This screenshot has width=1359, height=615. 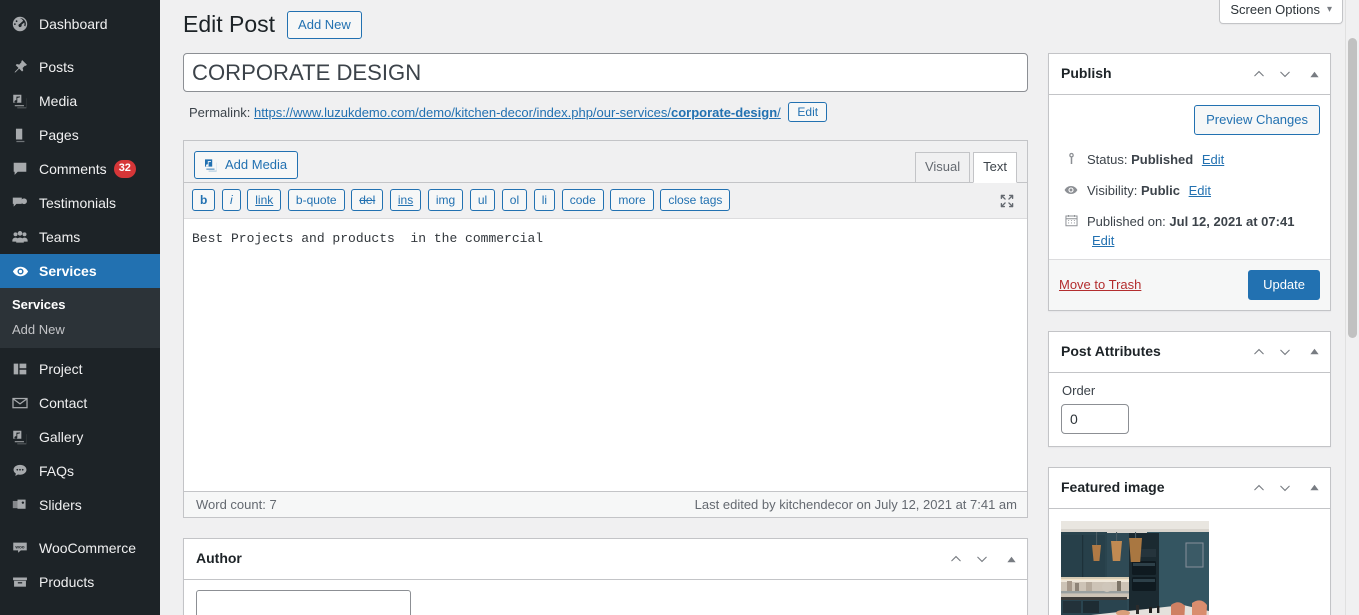 What do you see at coordinates (632, 200) in the screenshot?
I see `quicktag-more: more` at bounding box center [632, 200].